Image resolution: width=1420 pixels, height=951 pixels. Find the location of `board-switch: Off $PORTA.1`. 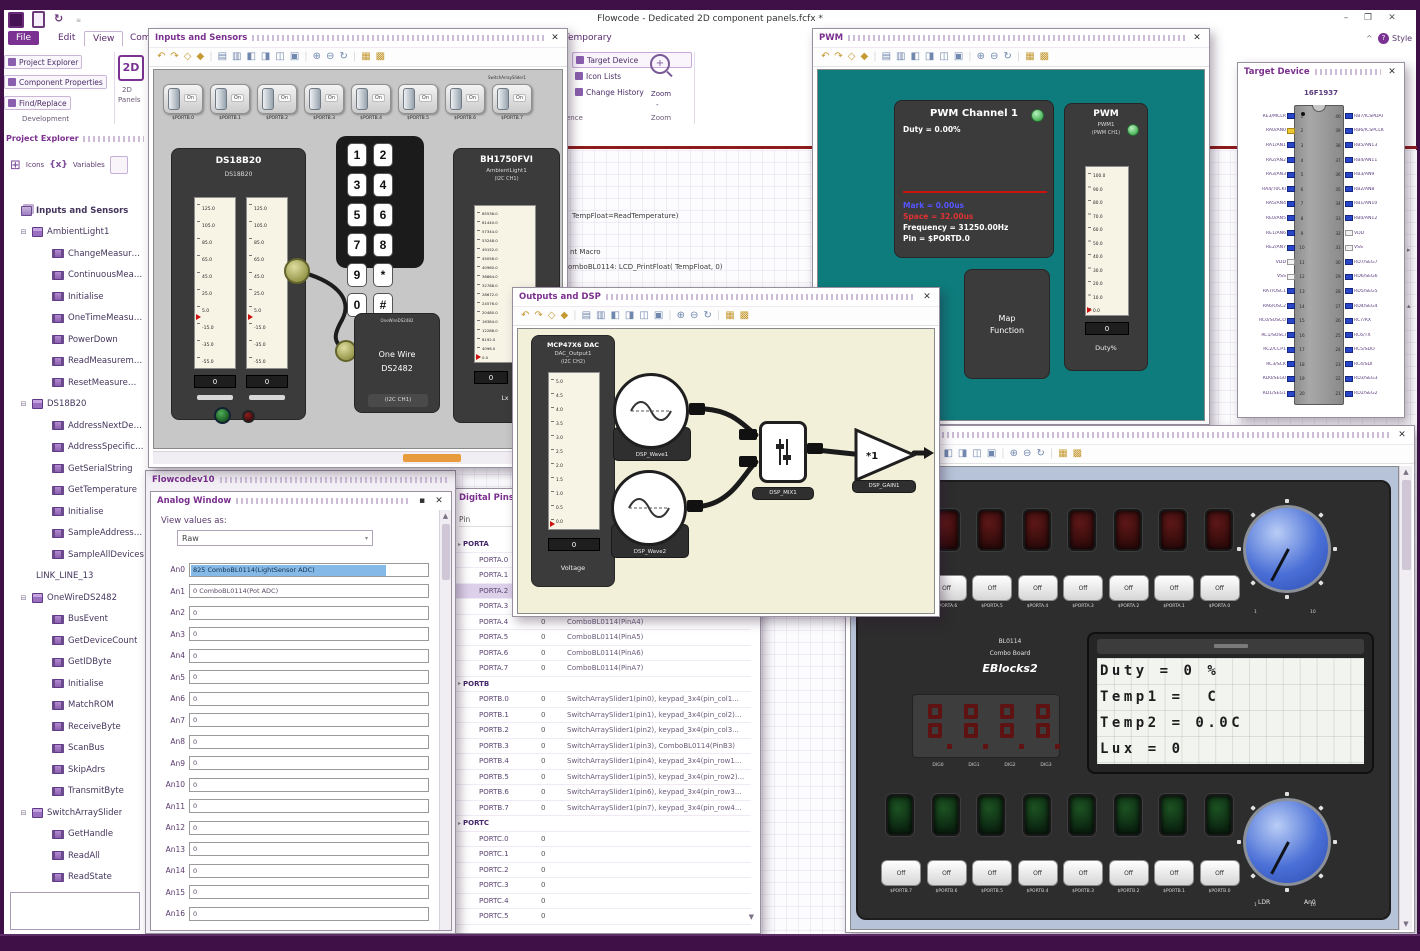

board-switch: Off $PORTA.1 is located at coordinates (1174, 592).